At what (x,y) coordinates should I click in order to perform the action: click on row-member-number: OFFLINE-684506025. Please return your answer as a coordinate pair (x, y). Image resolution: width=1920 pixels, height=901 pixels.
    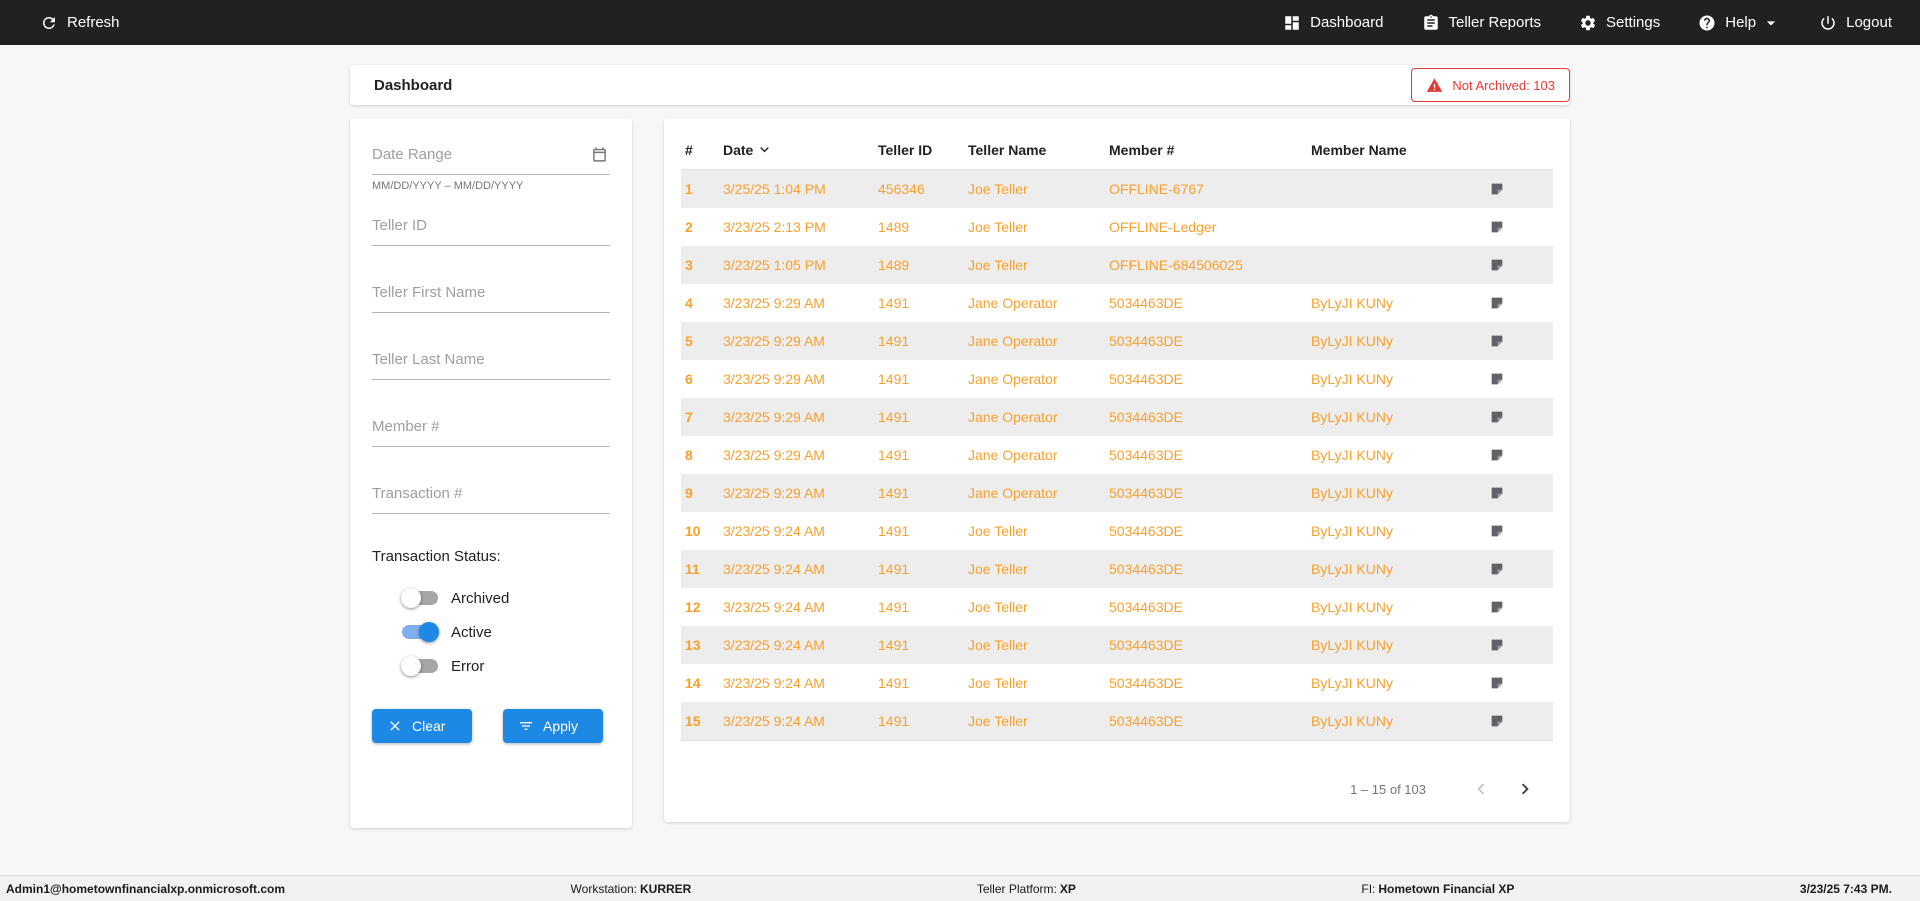
    Looking at the image, I should click on (1176, 265).